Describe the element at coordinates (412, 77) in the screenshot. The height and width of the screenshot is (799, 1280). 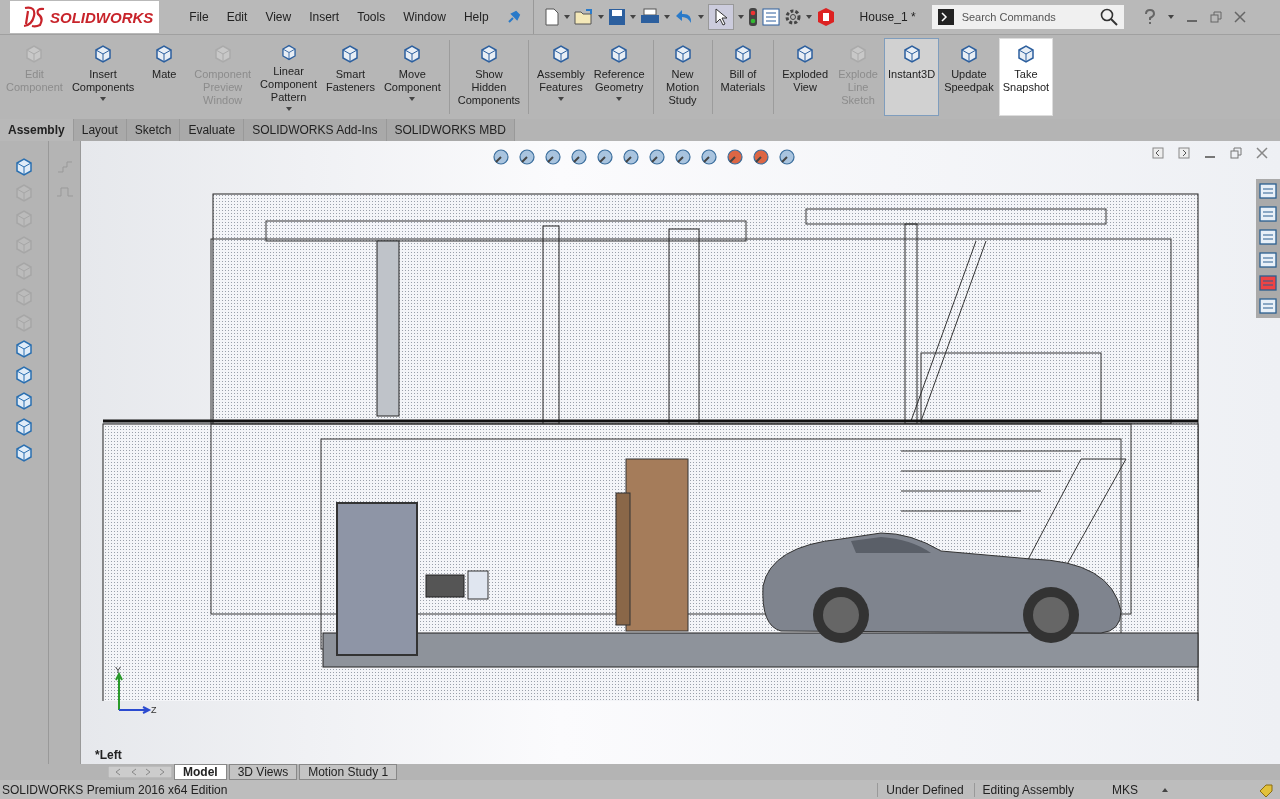
I see `ribbon-button: Move Component` at that location.